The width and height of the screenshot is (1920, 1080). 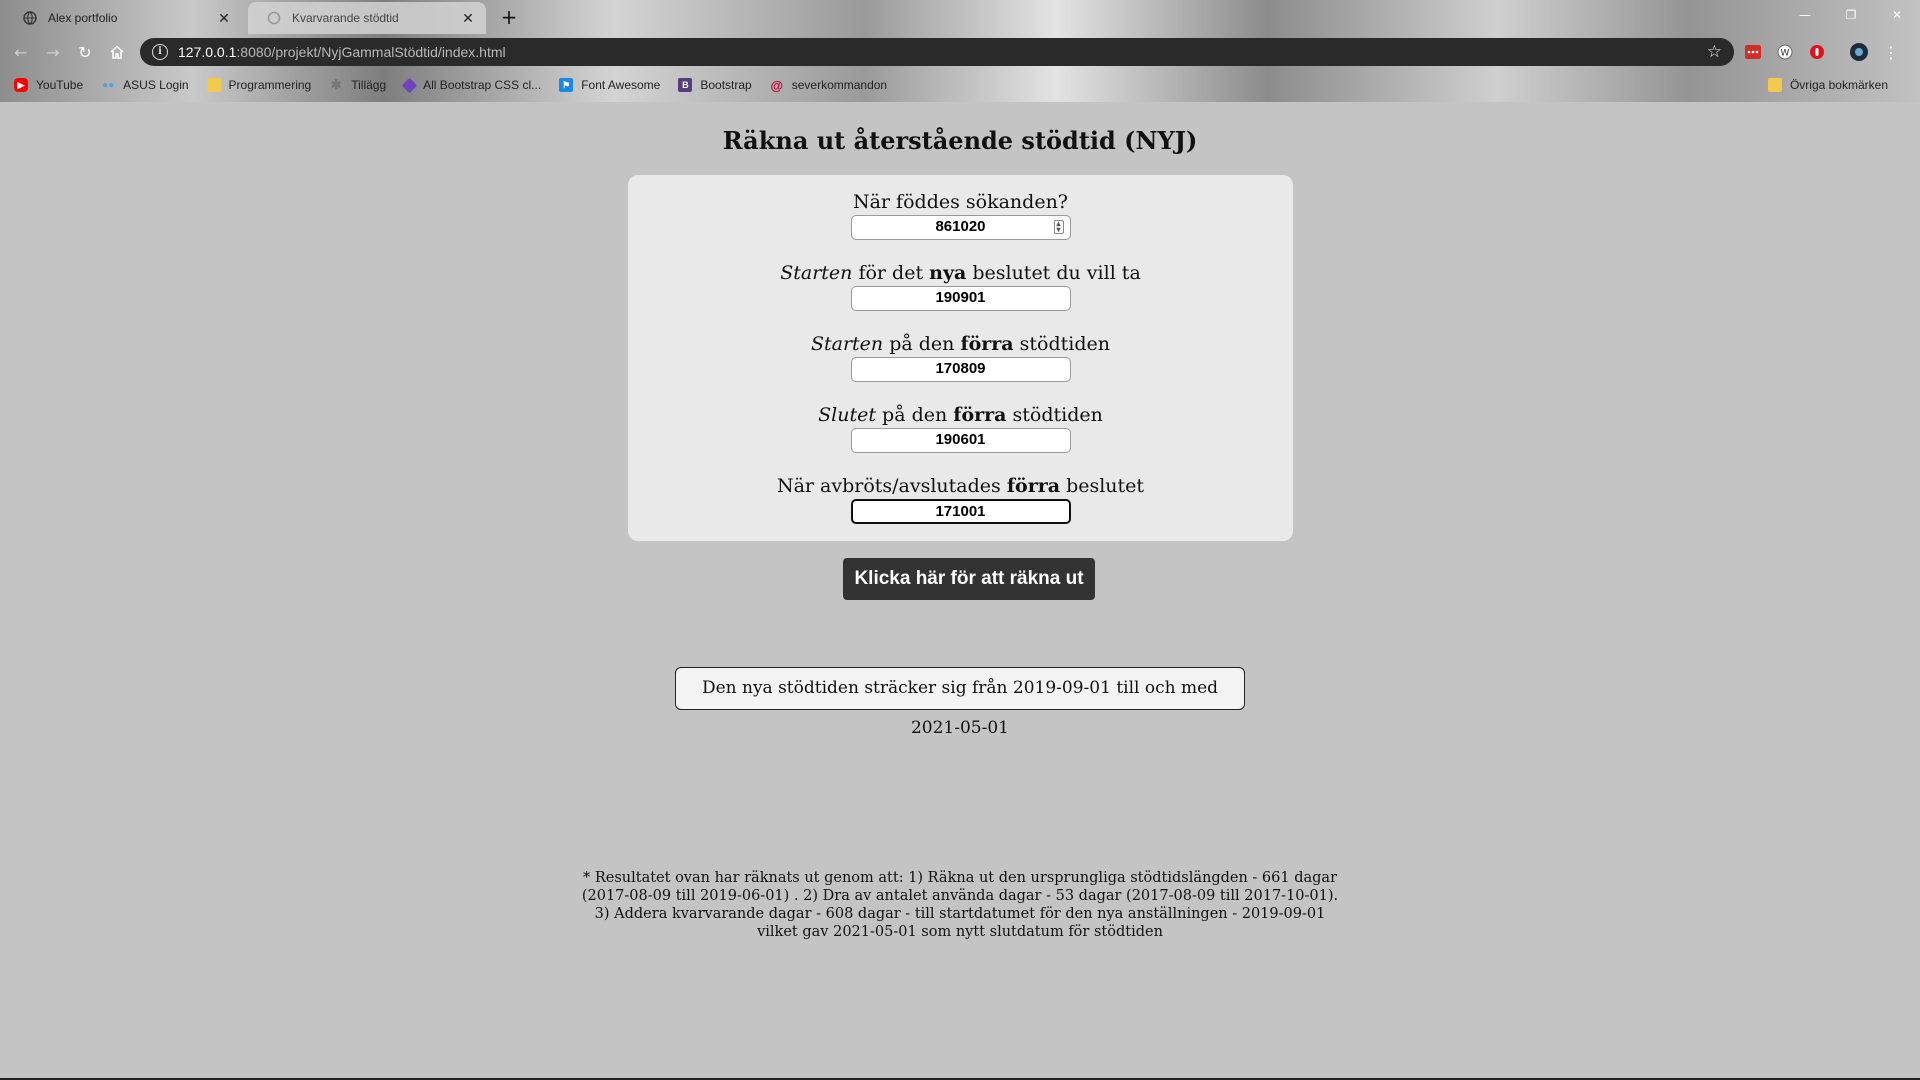 I want to click on close-window-icon: ✕, so click(x=1897, y=15).